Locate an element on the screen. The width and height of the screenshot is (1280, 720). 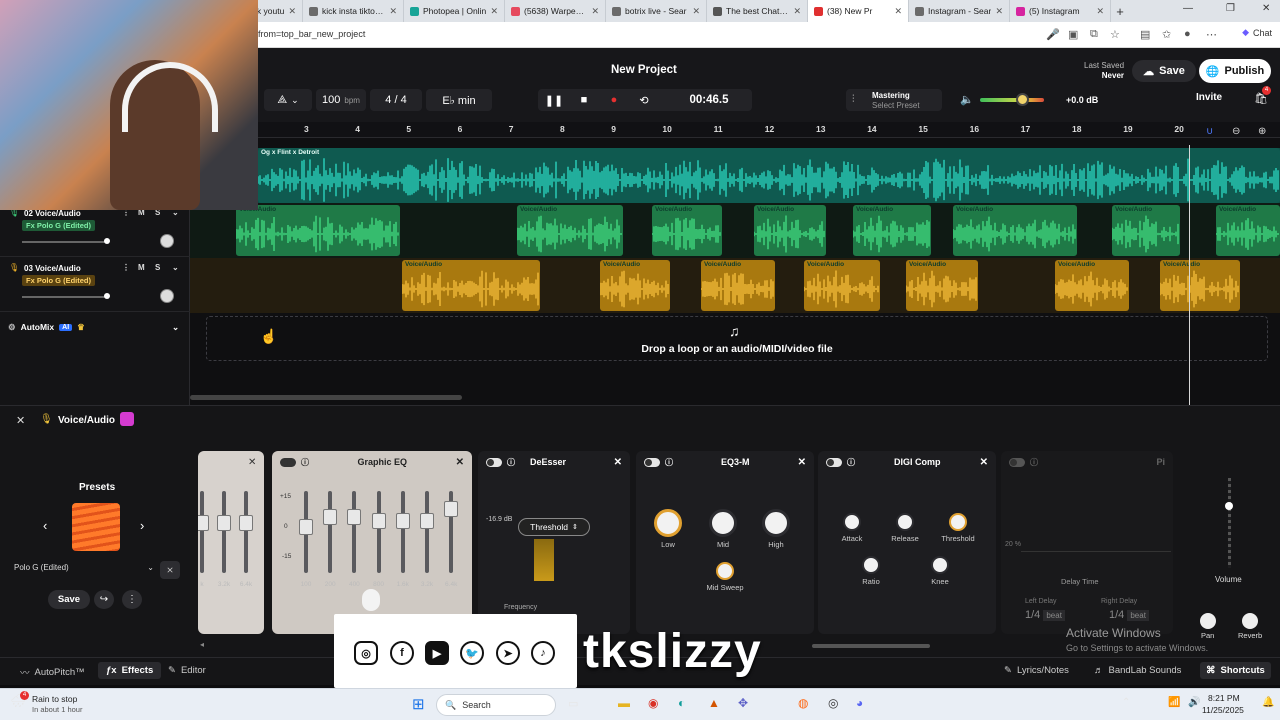
copilot-chat-button: ◆ Chat is located at coordinates (1257, 32).